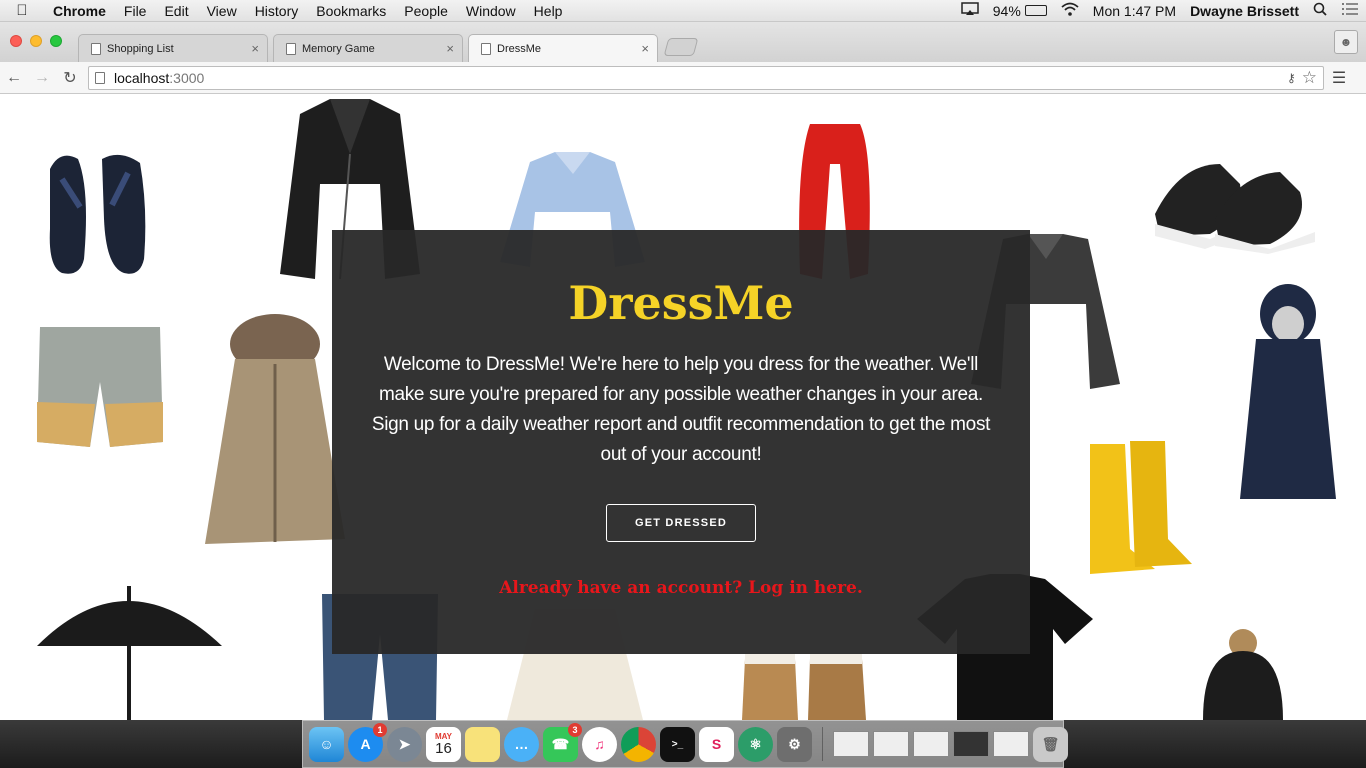  Describe the element at coordinates (326, 744) in the screenshot. I see `finder-icon: ☺` at that location.